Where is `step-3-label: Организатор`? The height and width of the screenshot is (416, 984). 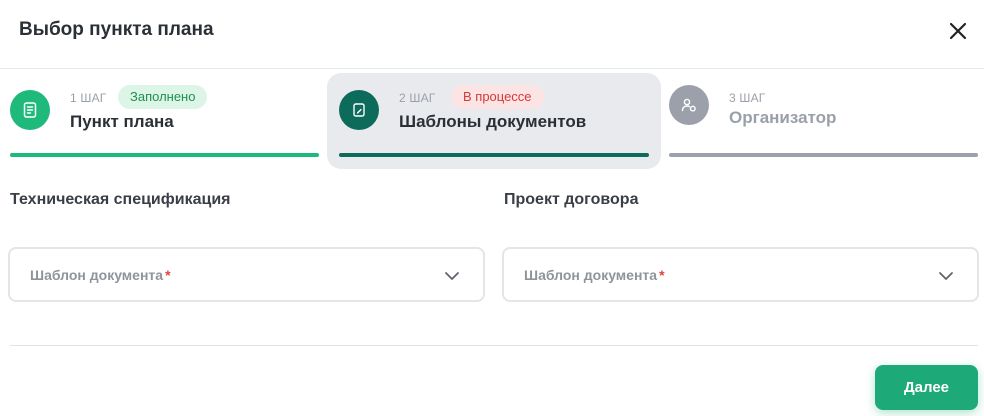 step-3-label: Организатор is located at coordinates (783, 117).